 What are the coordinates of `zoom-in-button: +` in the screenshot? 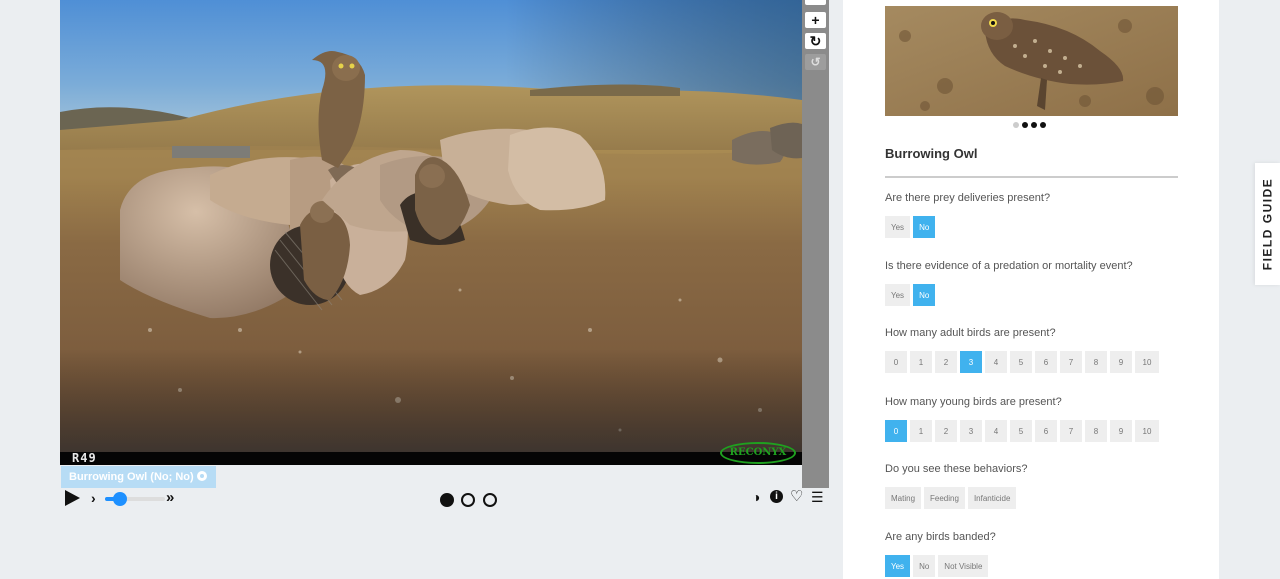 It's located at (815, 20).